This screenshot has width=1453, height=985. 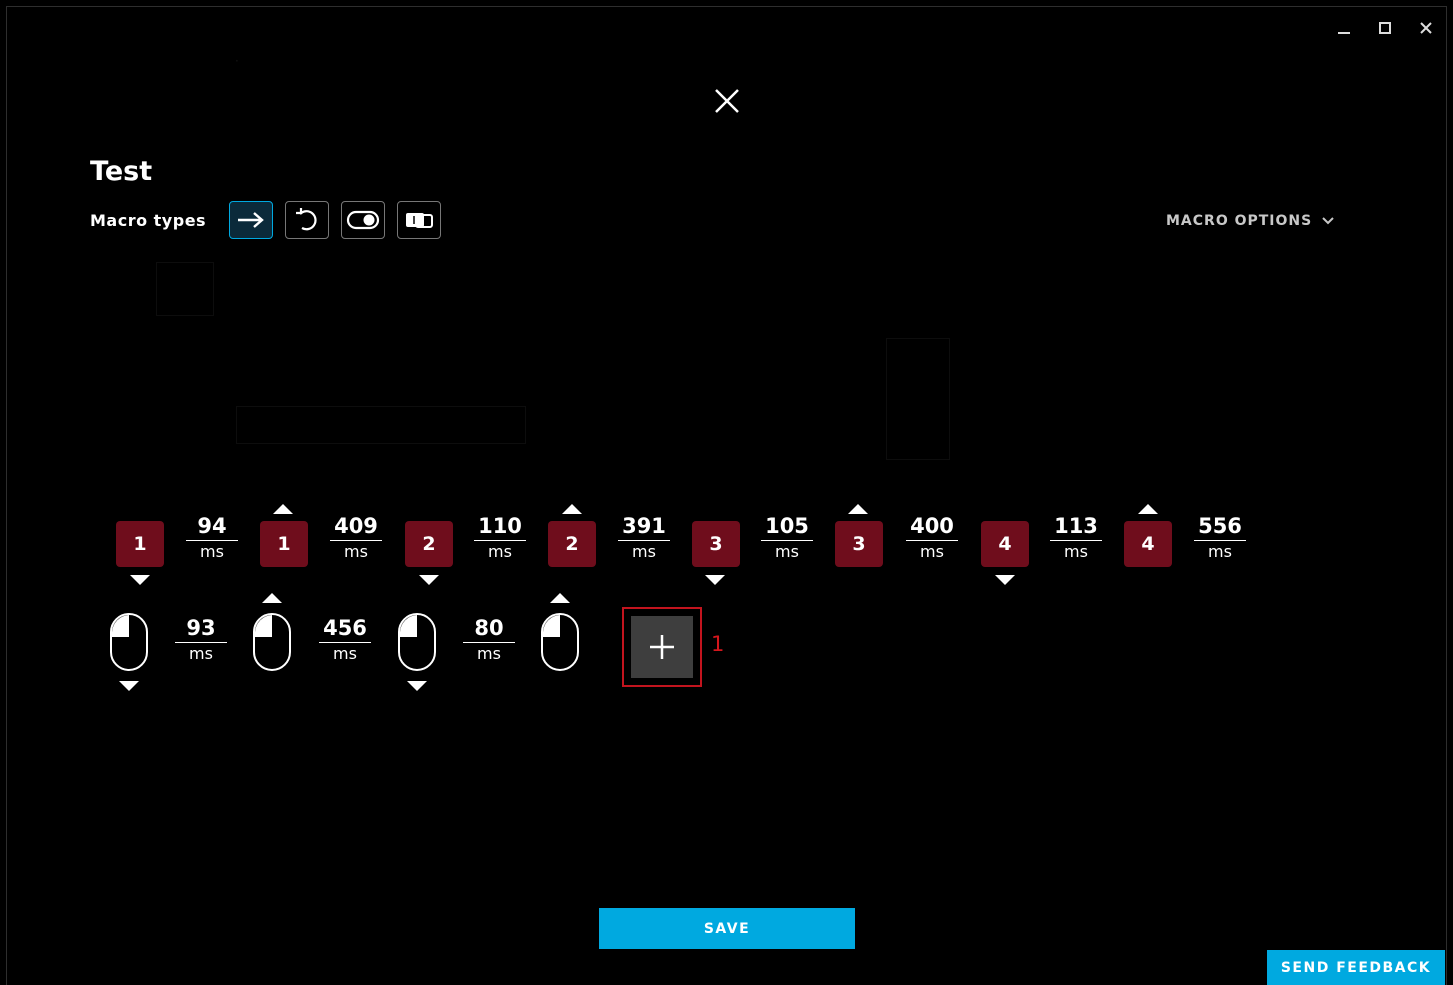 I want to click on delay-value: 80 ms, so click(x=489, y=640).